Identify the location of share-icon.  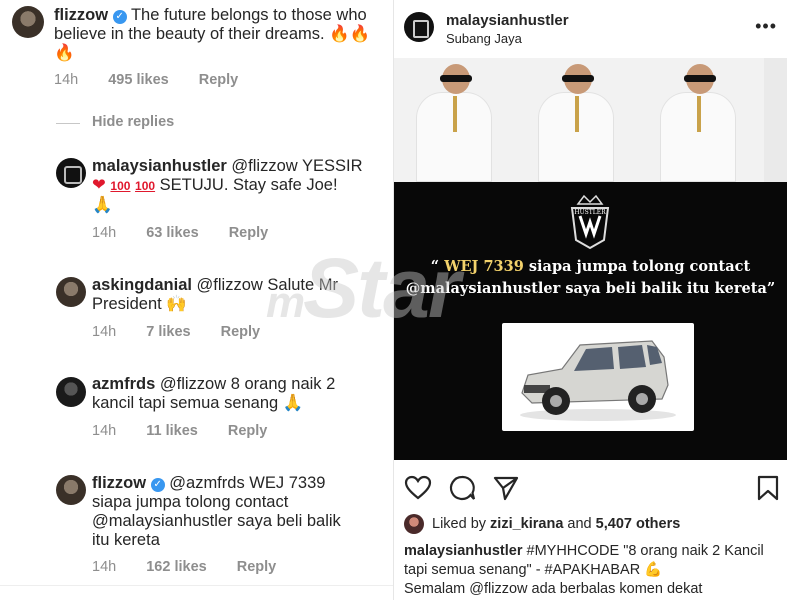
(506, 488).